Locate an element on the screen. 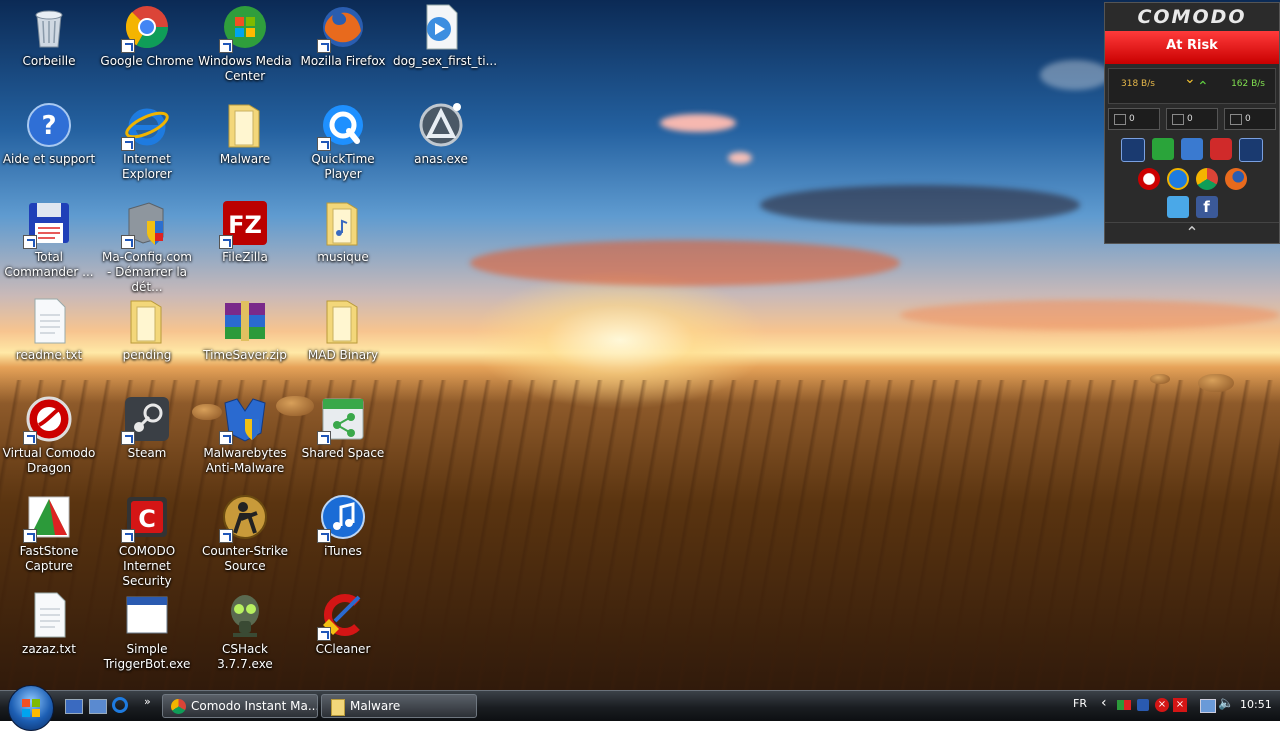 The image size is (1280, 734). volume-icon: 🔈 is located at coordinates (1226, 703).